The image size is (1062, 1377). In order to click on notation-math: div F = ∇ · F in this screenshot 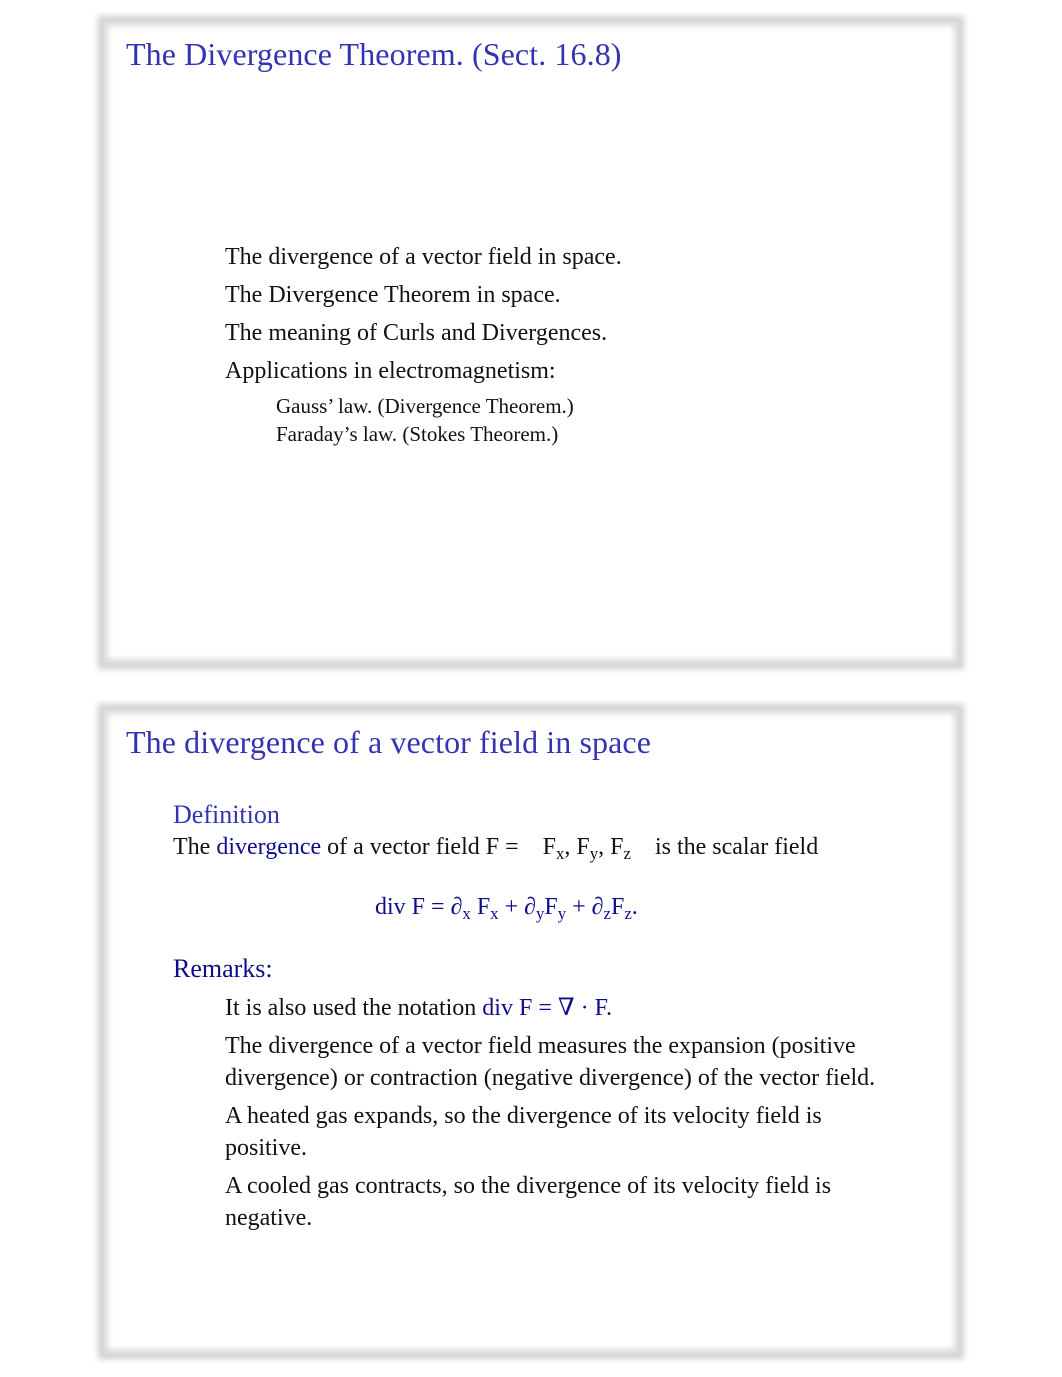, I will do `click(544, 1008)`.